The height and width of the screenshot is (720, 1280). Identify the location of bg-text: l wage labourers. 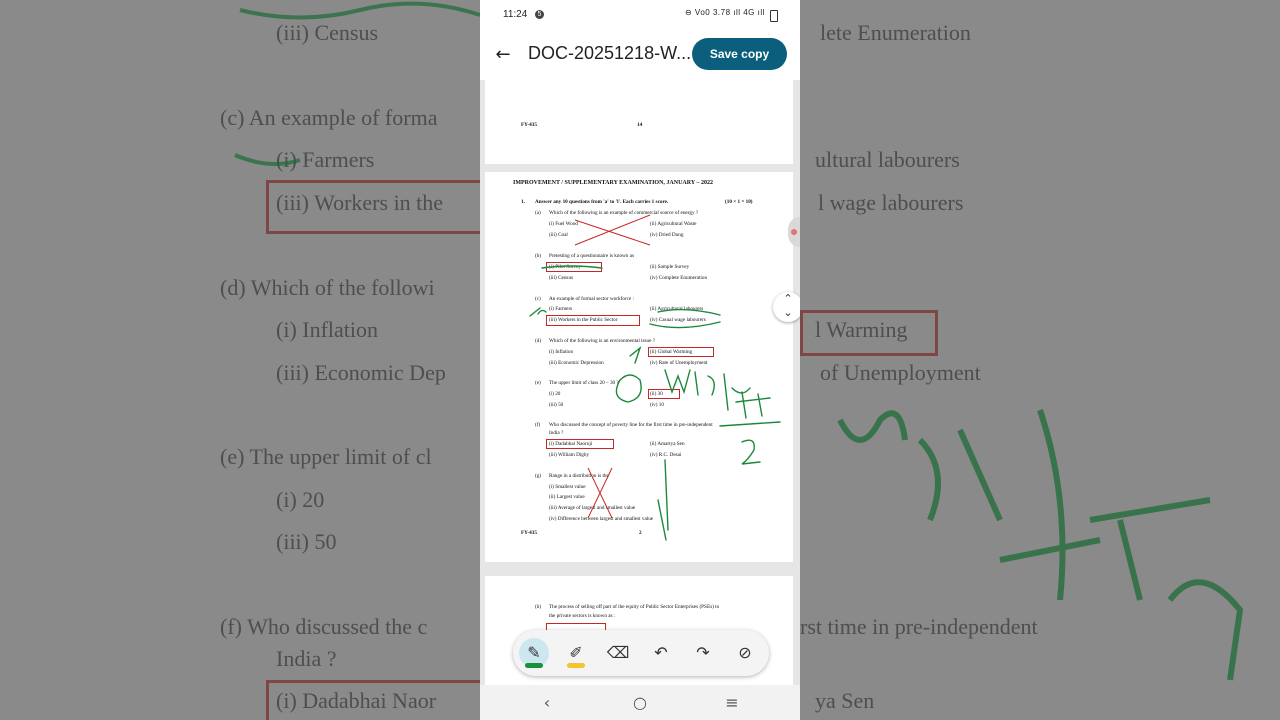
(891, 202).